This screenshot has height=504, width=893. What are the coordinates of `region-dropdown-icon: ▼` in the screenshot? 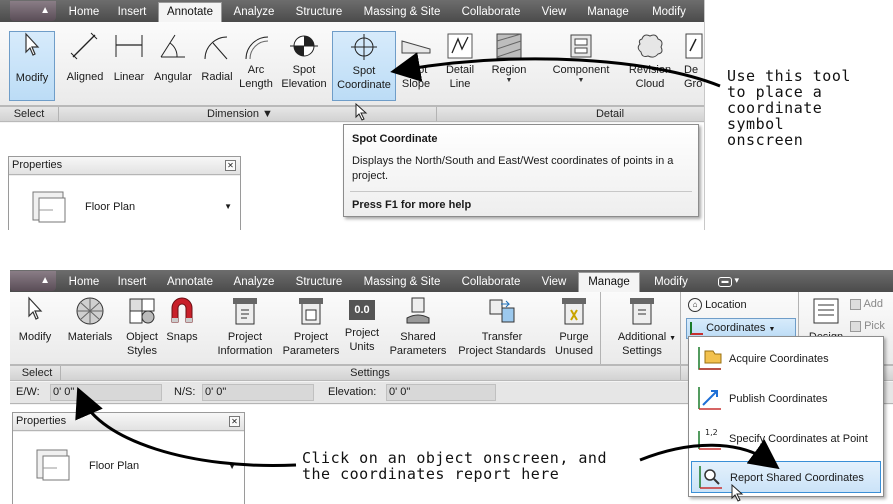 It's located at (509, 81).